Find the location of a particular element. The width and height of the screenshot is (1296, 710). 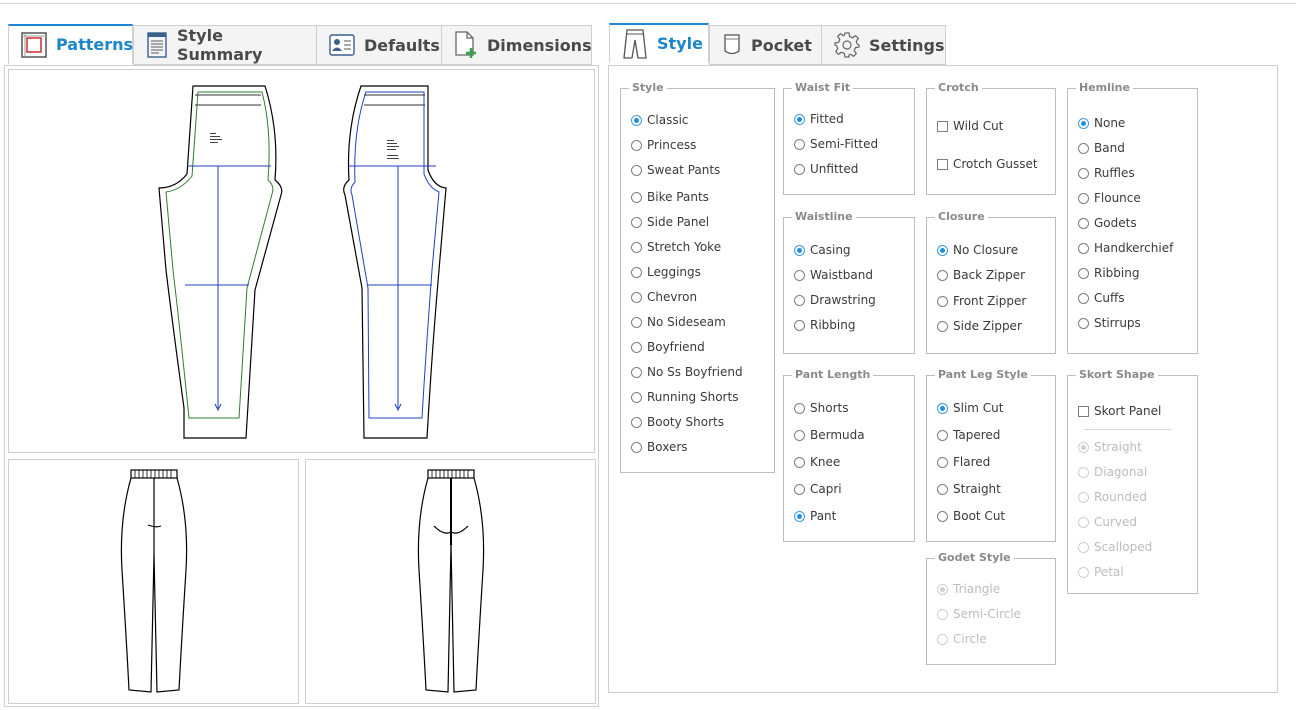

style-option-chevron: Chevron is located at coordinates (664, 297).